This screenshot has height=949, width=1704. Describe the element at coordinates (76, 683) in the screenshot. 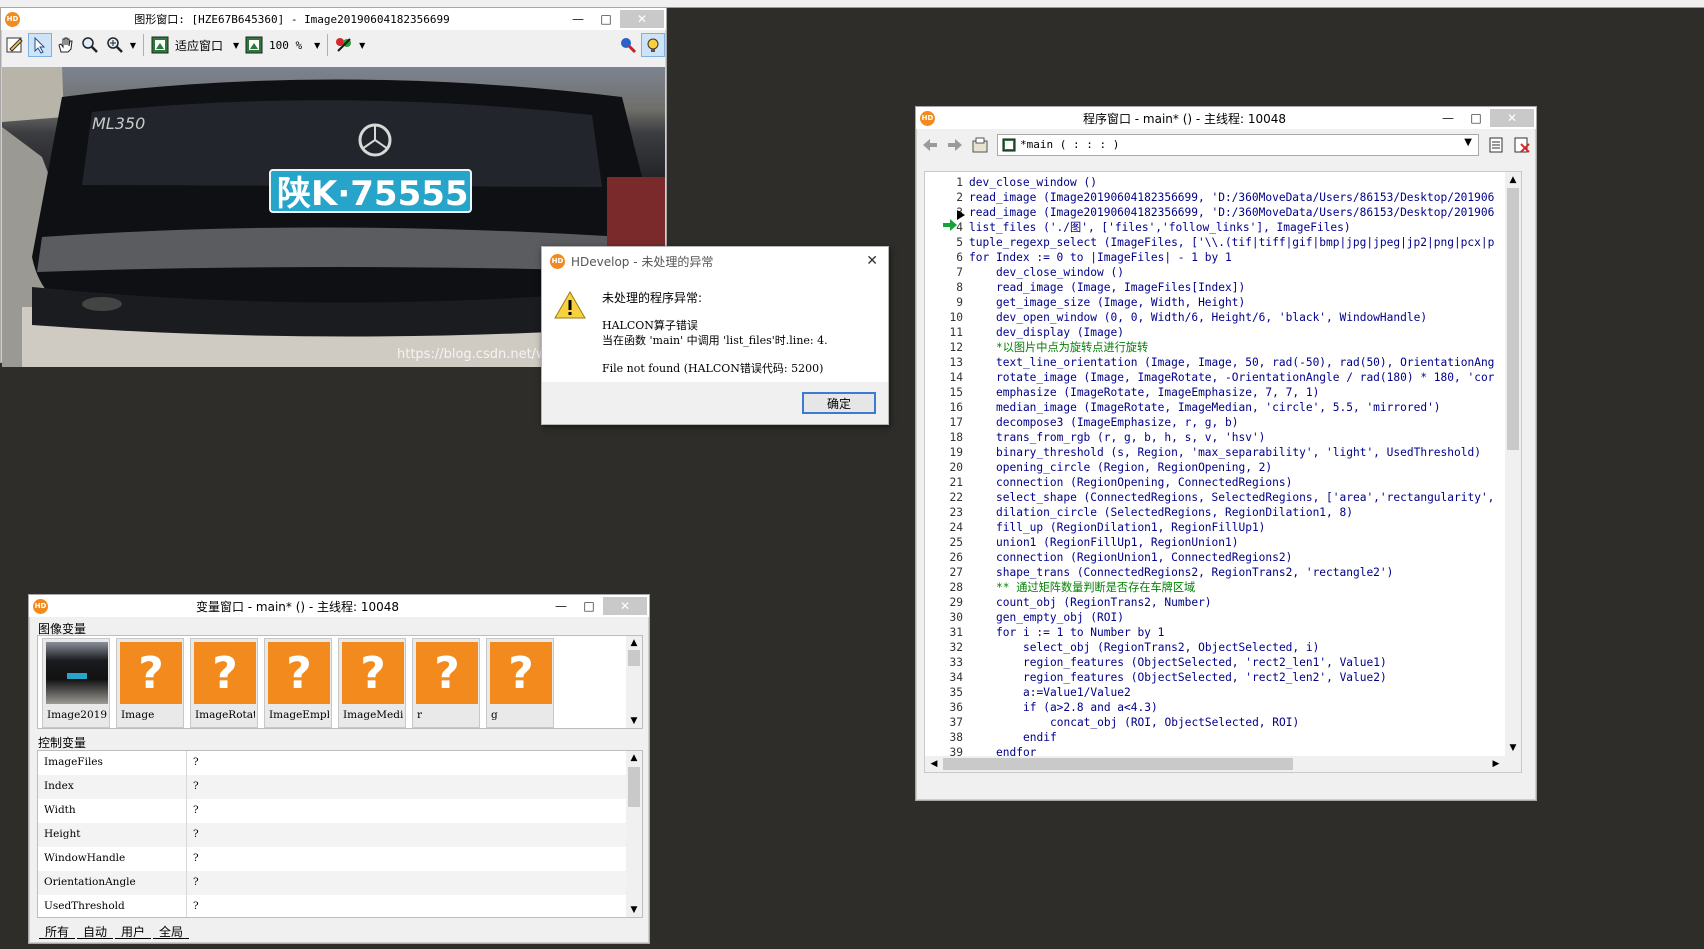

I see `image-variable-thumbnail: Image2019C` at that location.